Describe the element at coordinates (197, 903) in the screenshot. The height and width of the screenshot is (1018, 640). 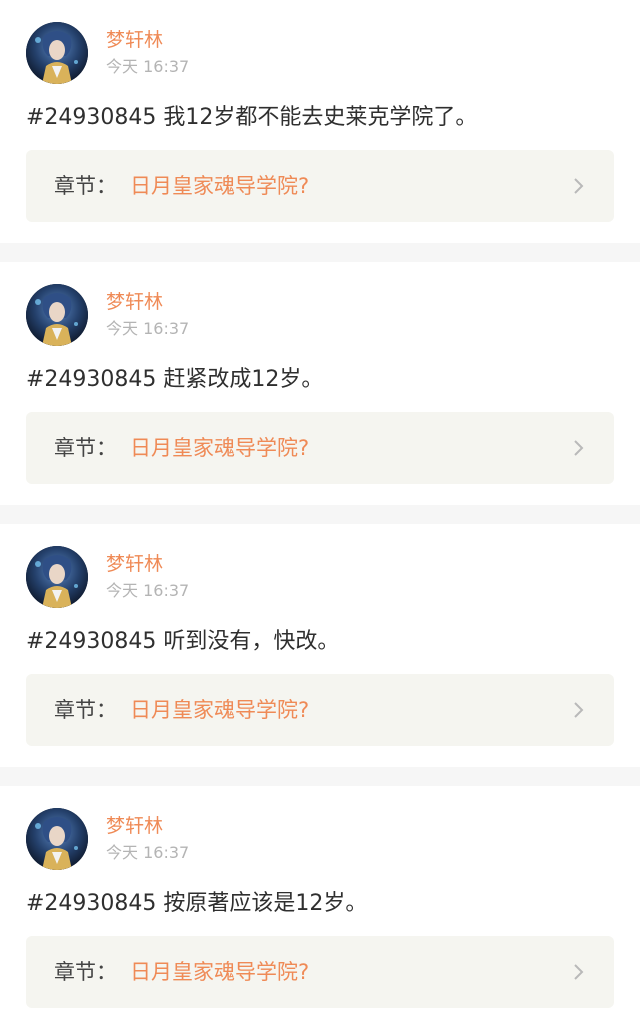
I see `comment-text: #24930845 按原著应该是12岁。` at that location.